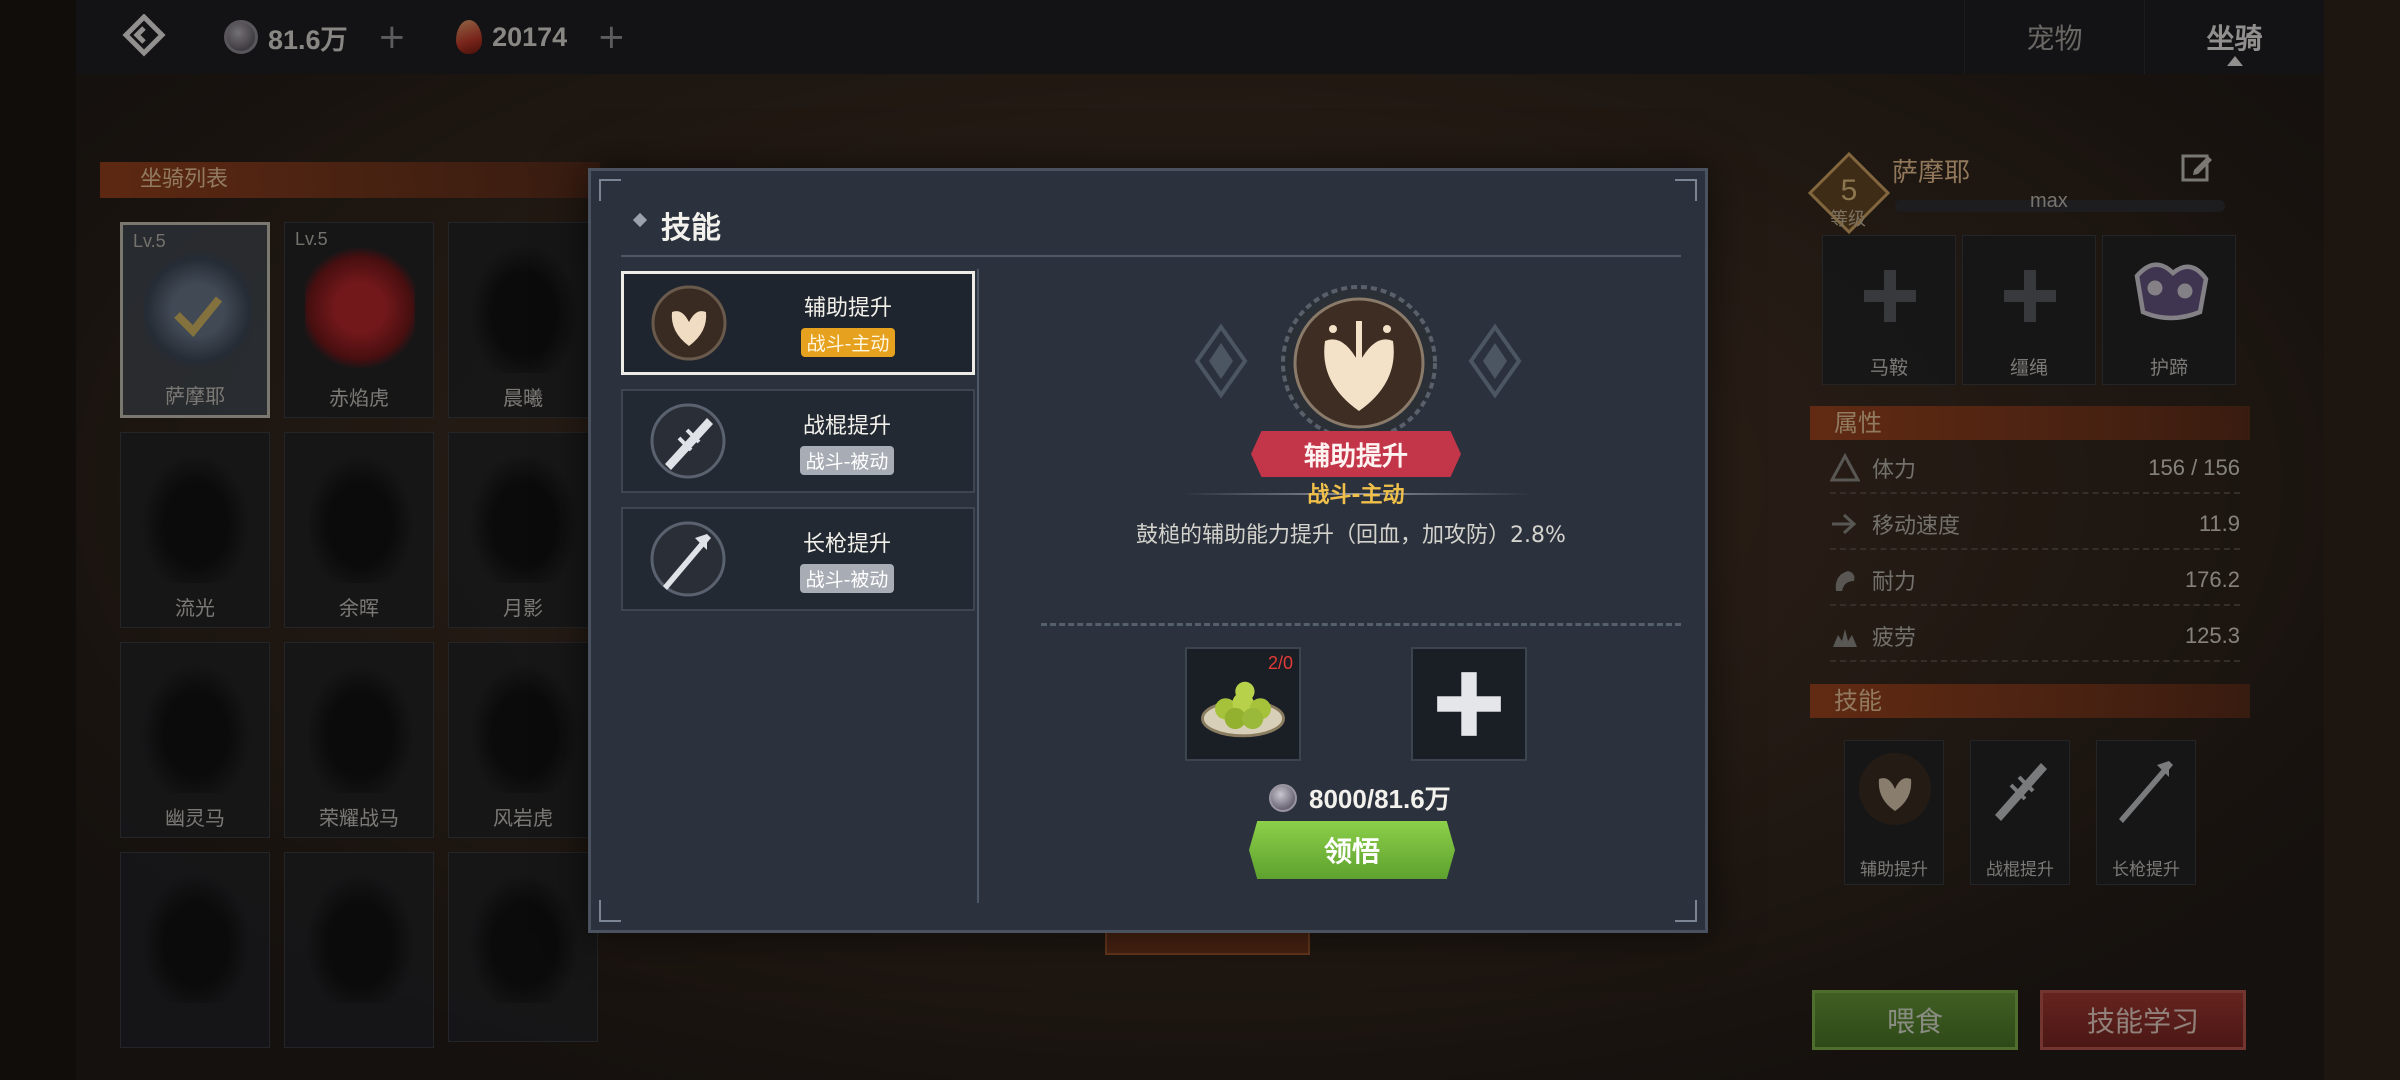  What do you see at coordinates (1495, 361) in the screenshot?
I see `right-ornament-icon` at bounding box center [1495, 361].